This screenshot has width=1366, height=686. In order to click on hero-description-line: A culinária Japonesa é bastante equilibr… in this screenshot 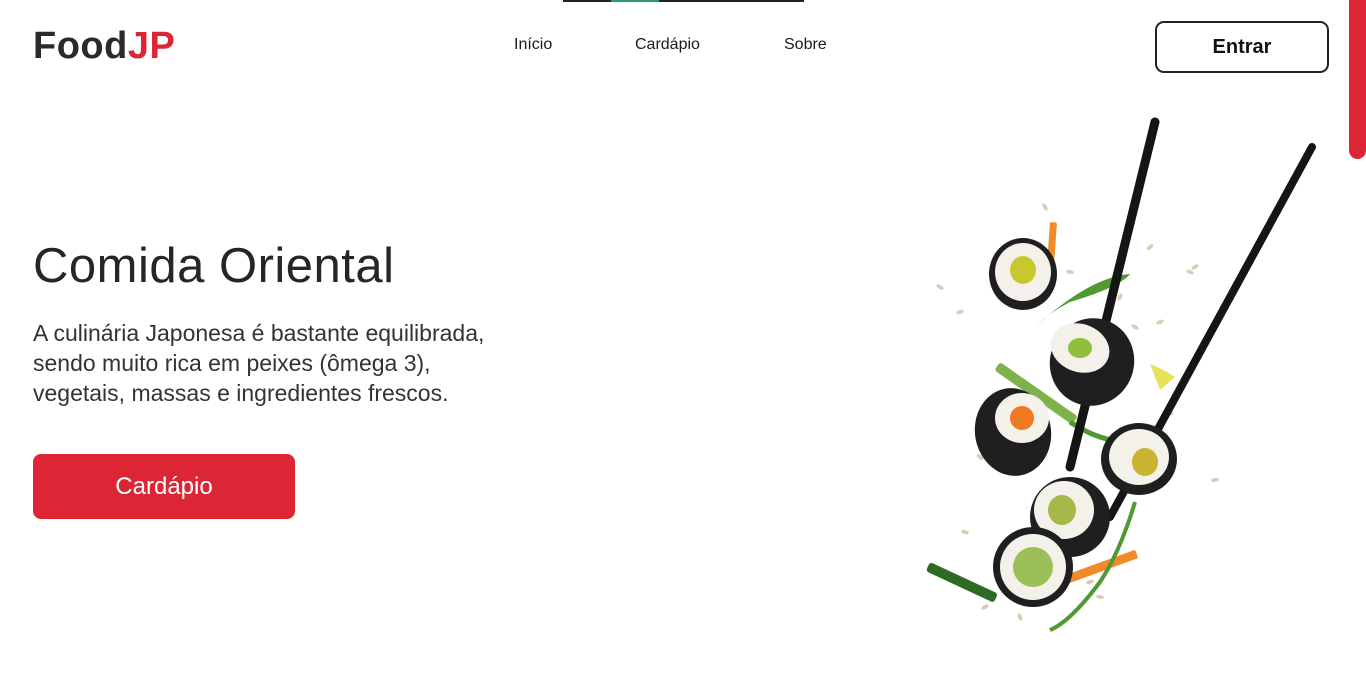, I will do `click(259, 333)`.